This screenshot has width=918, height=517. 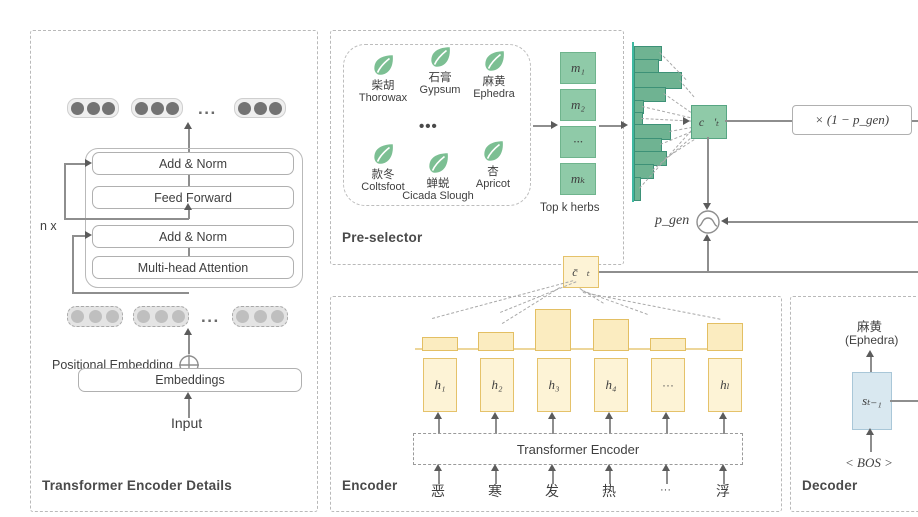 What do you see at coordinates (869, 462) in the screenshot?
I see `bos-token: < BOS >` at bounding box center [869, 462].